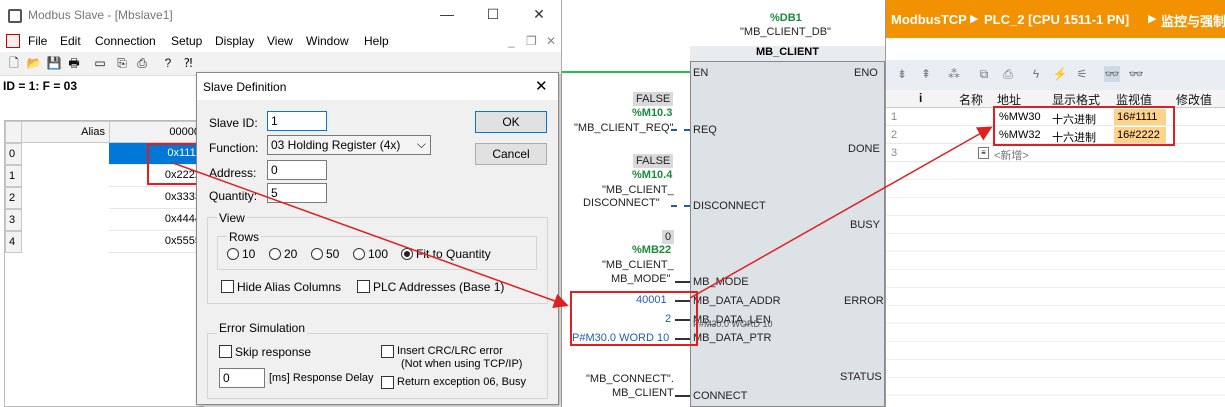  What do you see at coordinates (100, 63) in the screenshot?
I see `window-icon: ▭` at bounding box center [100, 63].